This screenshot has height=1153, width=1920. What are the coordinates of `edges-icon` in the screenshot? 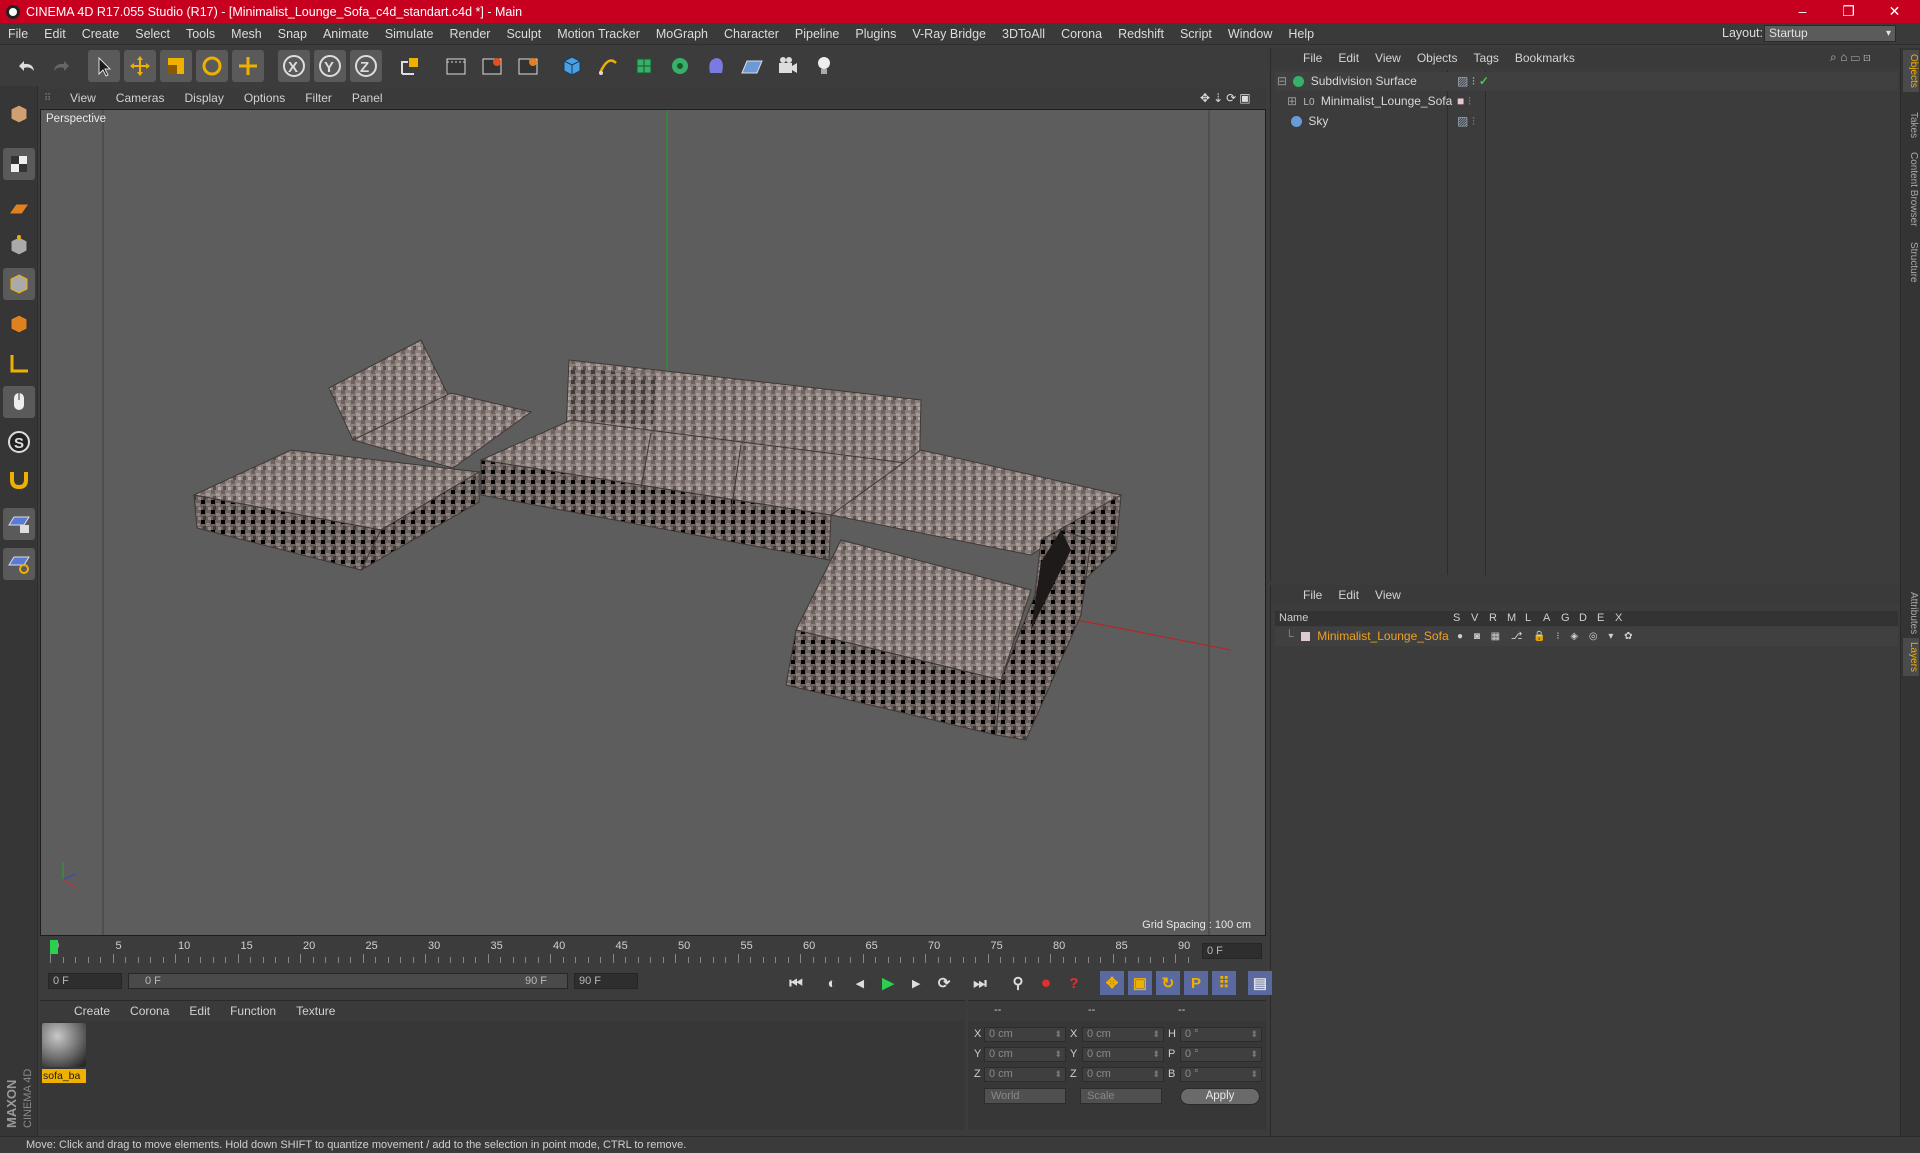 It's located at (19, 284).